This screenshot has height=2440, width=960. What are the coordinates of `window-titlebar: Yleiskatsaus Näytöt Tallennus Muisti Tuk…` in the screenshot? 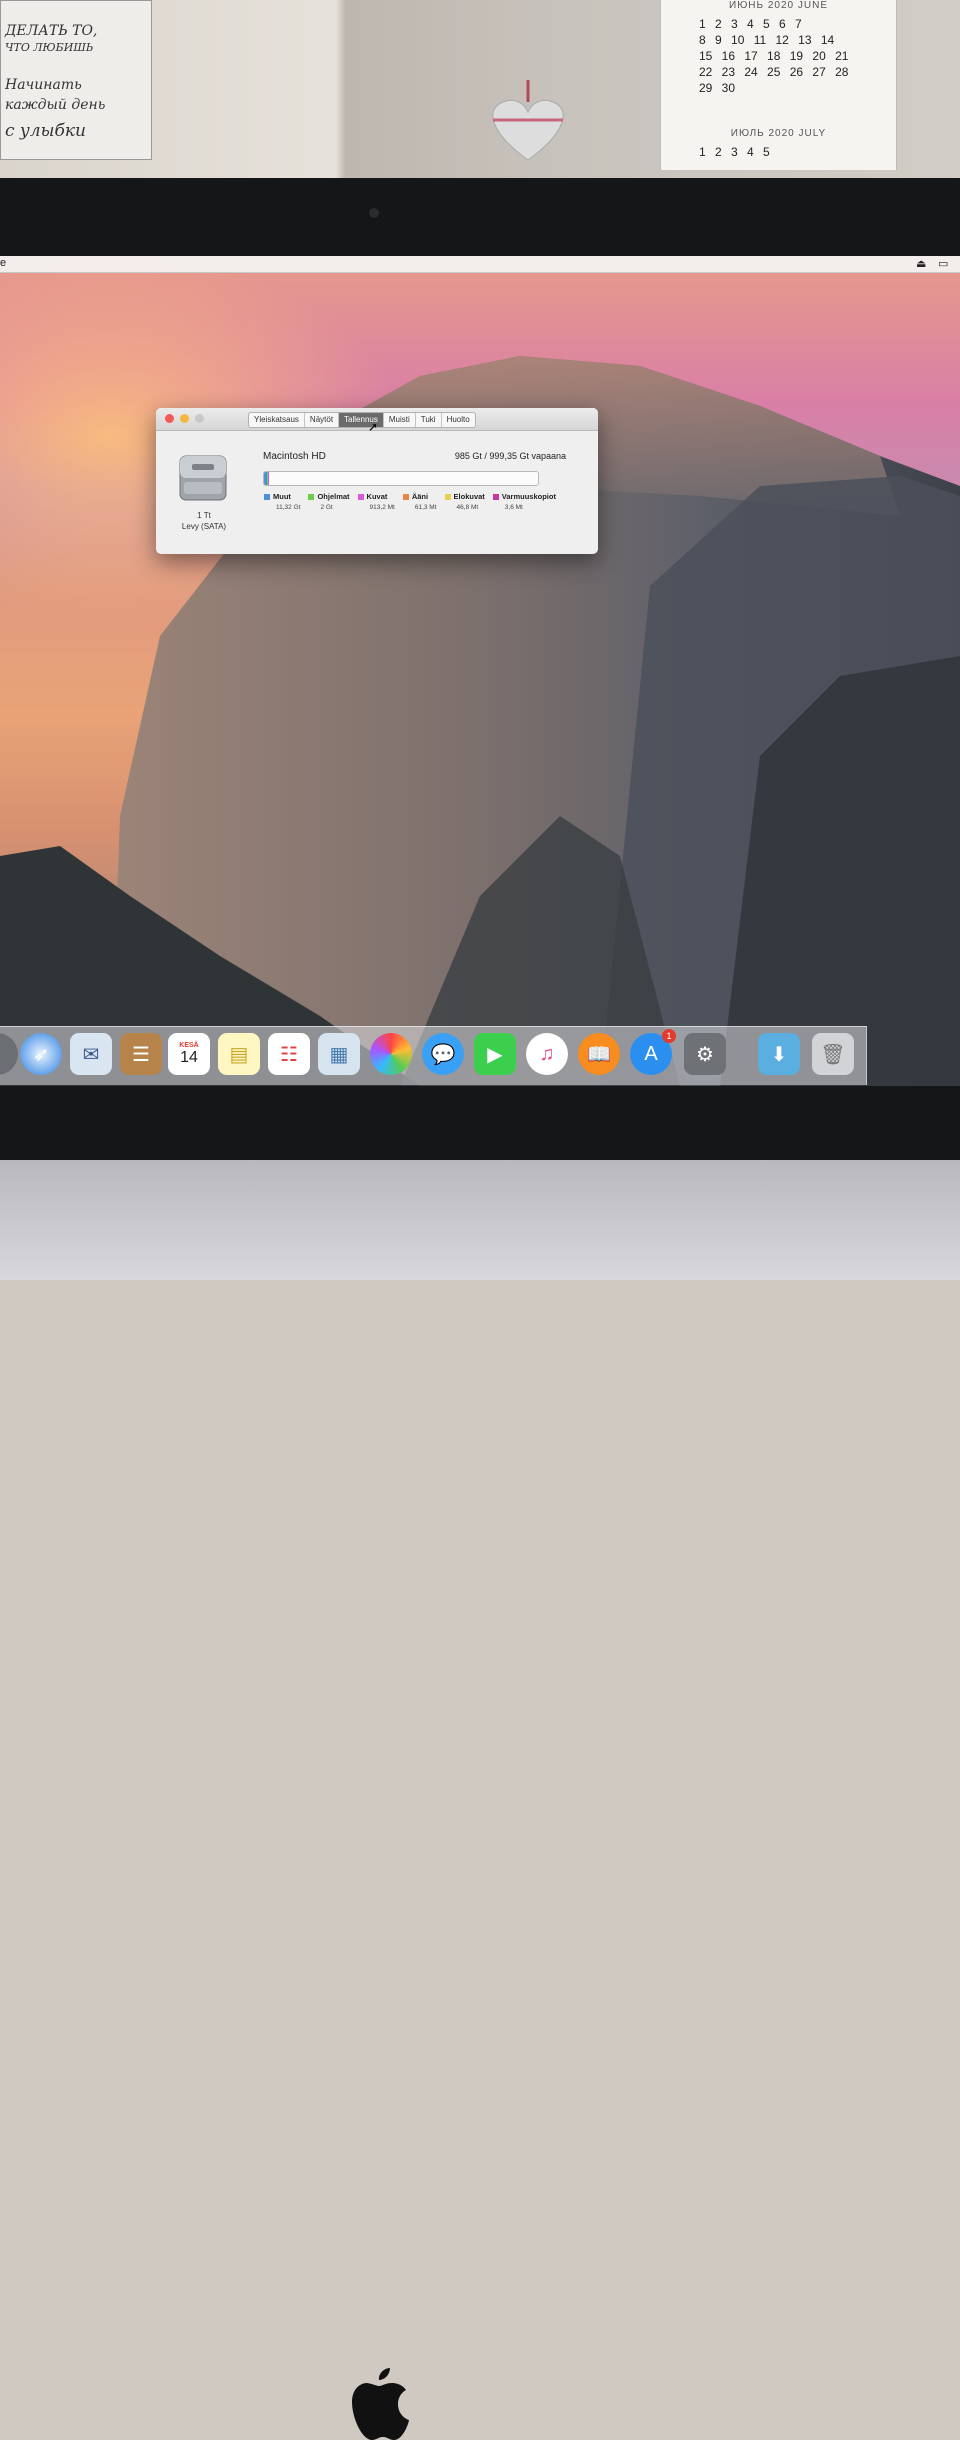 It's located at (377, 421).